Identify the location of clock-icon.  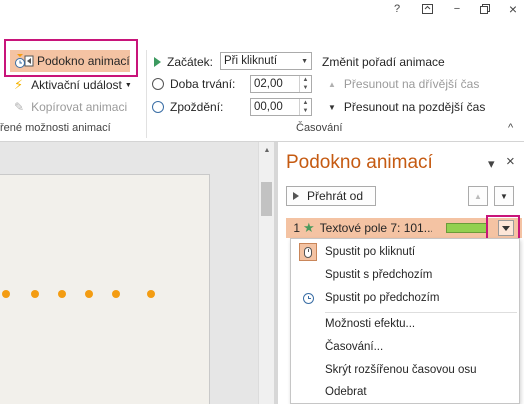
(308, 298).